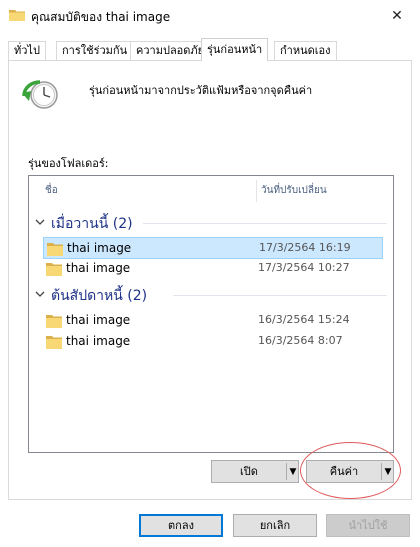 The width and height of the screenshot is (420, 547). I want to click on tab-previous-versions: รุ่นก่อนหน้า, so click(235, 49).